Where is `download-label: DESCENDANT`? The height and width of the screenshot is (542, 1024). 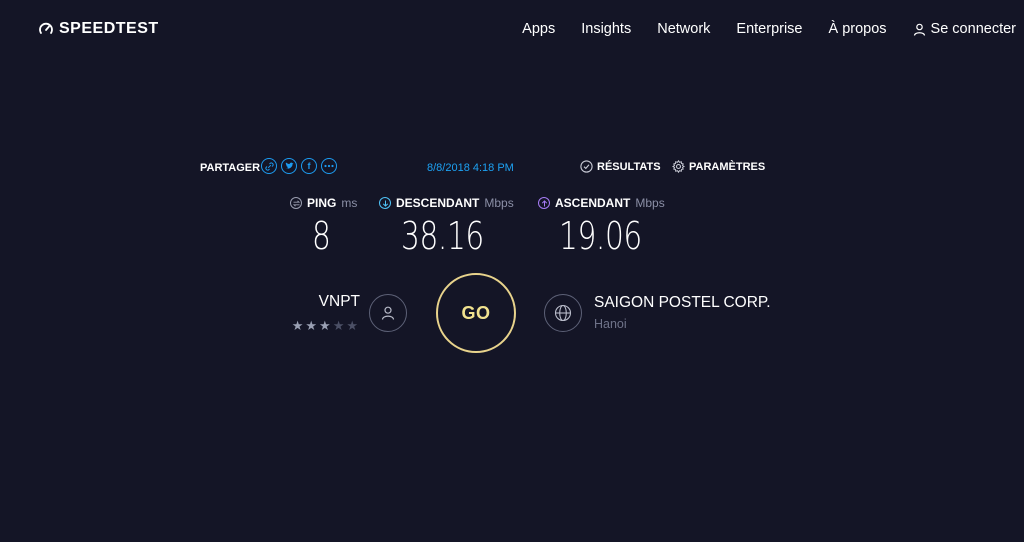
download-label: DESCENDANT is located at coordinates (438, 203).